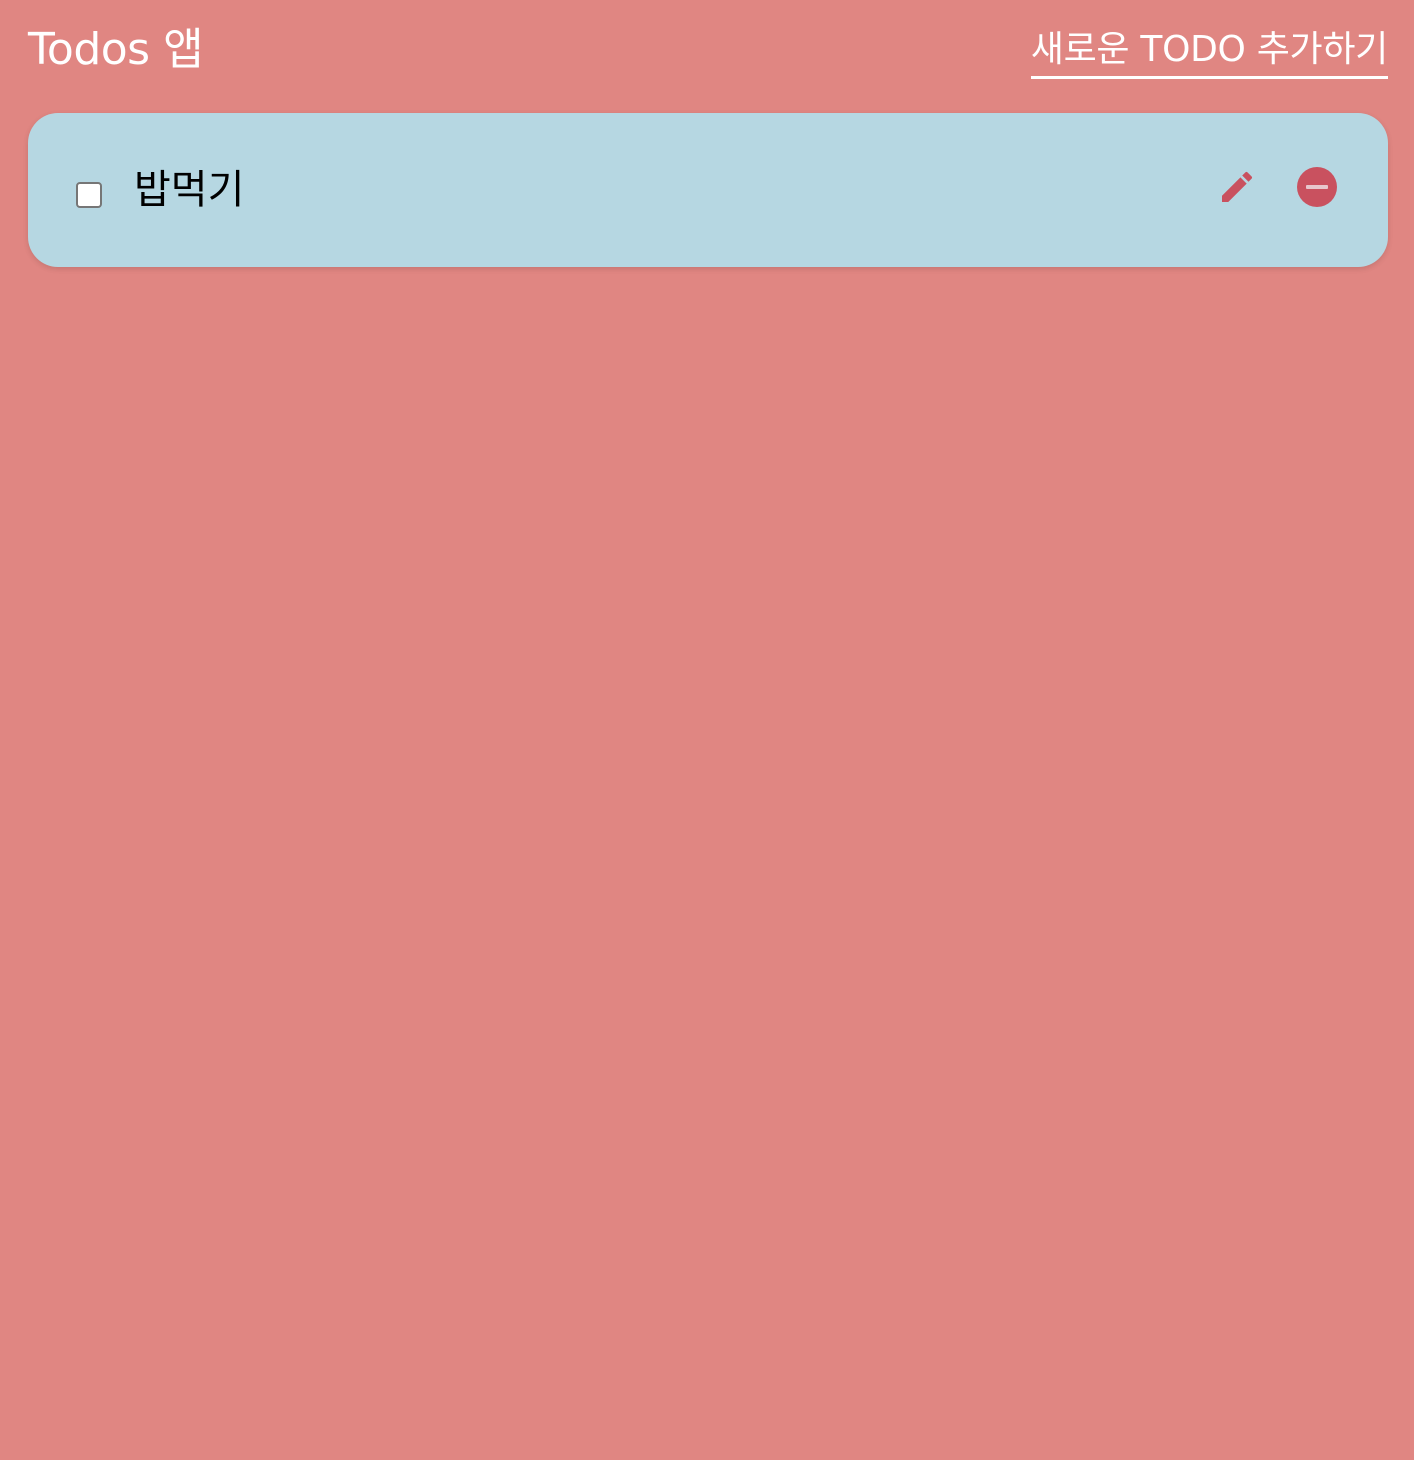  I want to click on page-title: Todos 앱, so click(116, 49).